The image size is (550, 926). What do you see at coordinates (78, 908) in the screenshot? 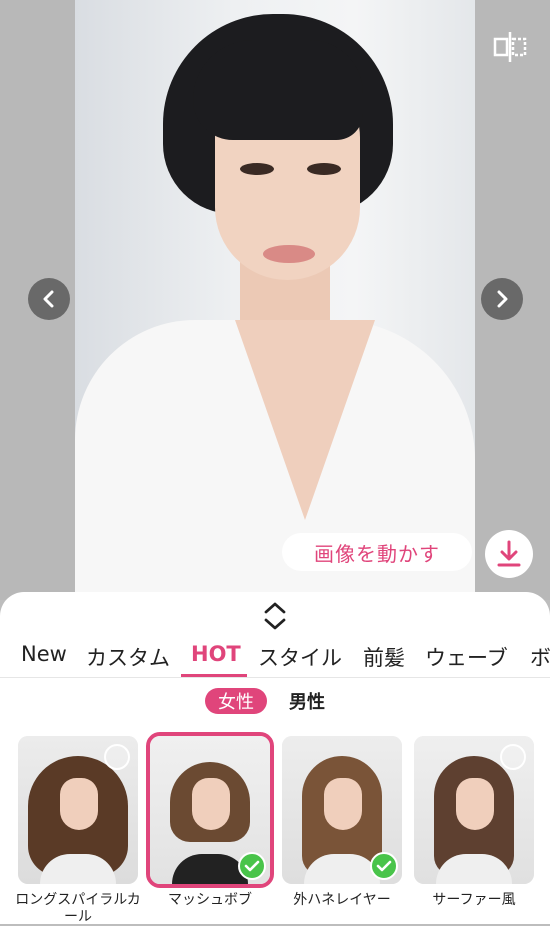
I see `style-label: ロングスパイラルカール` at bounding box center [78, 908].